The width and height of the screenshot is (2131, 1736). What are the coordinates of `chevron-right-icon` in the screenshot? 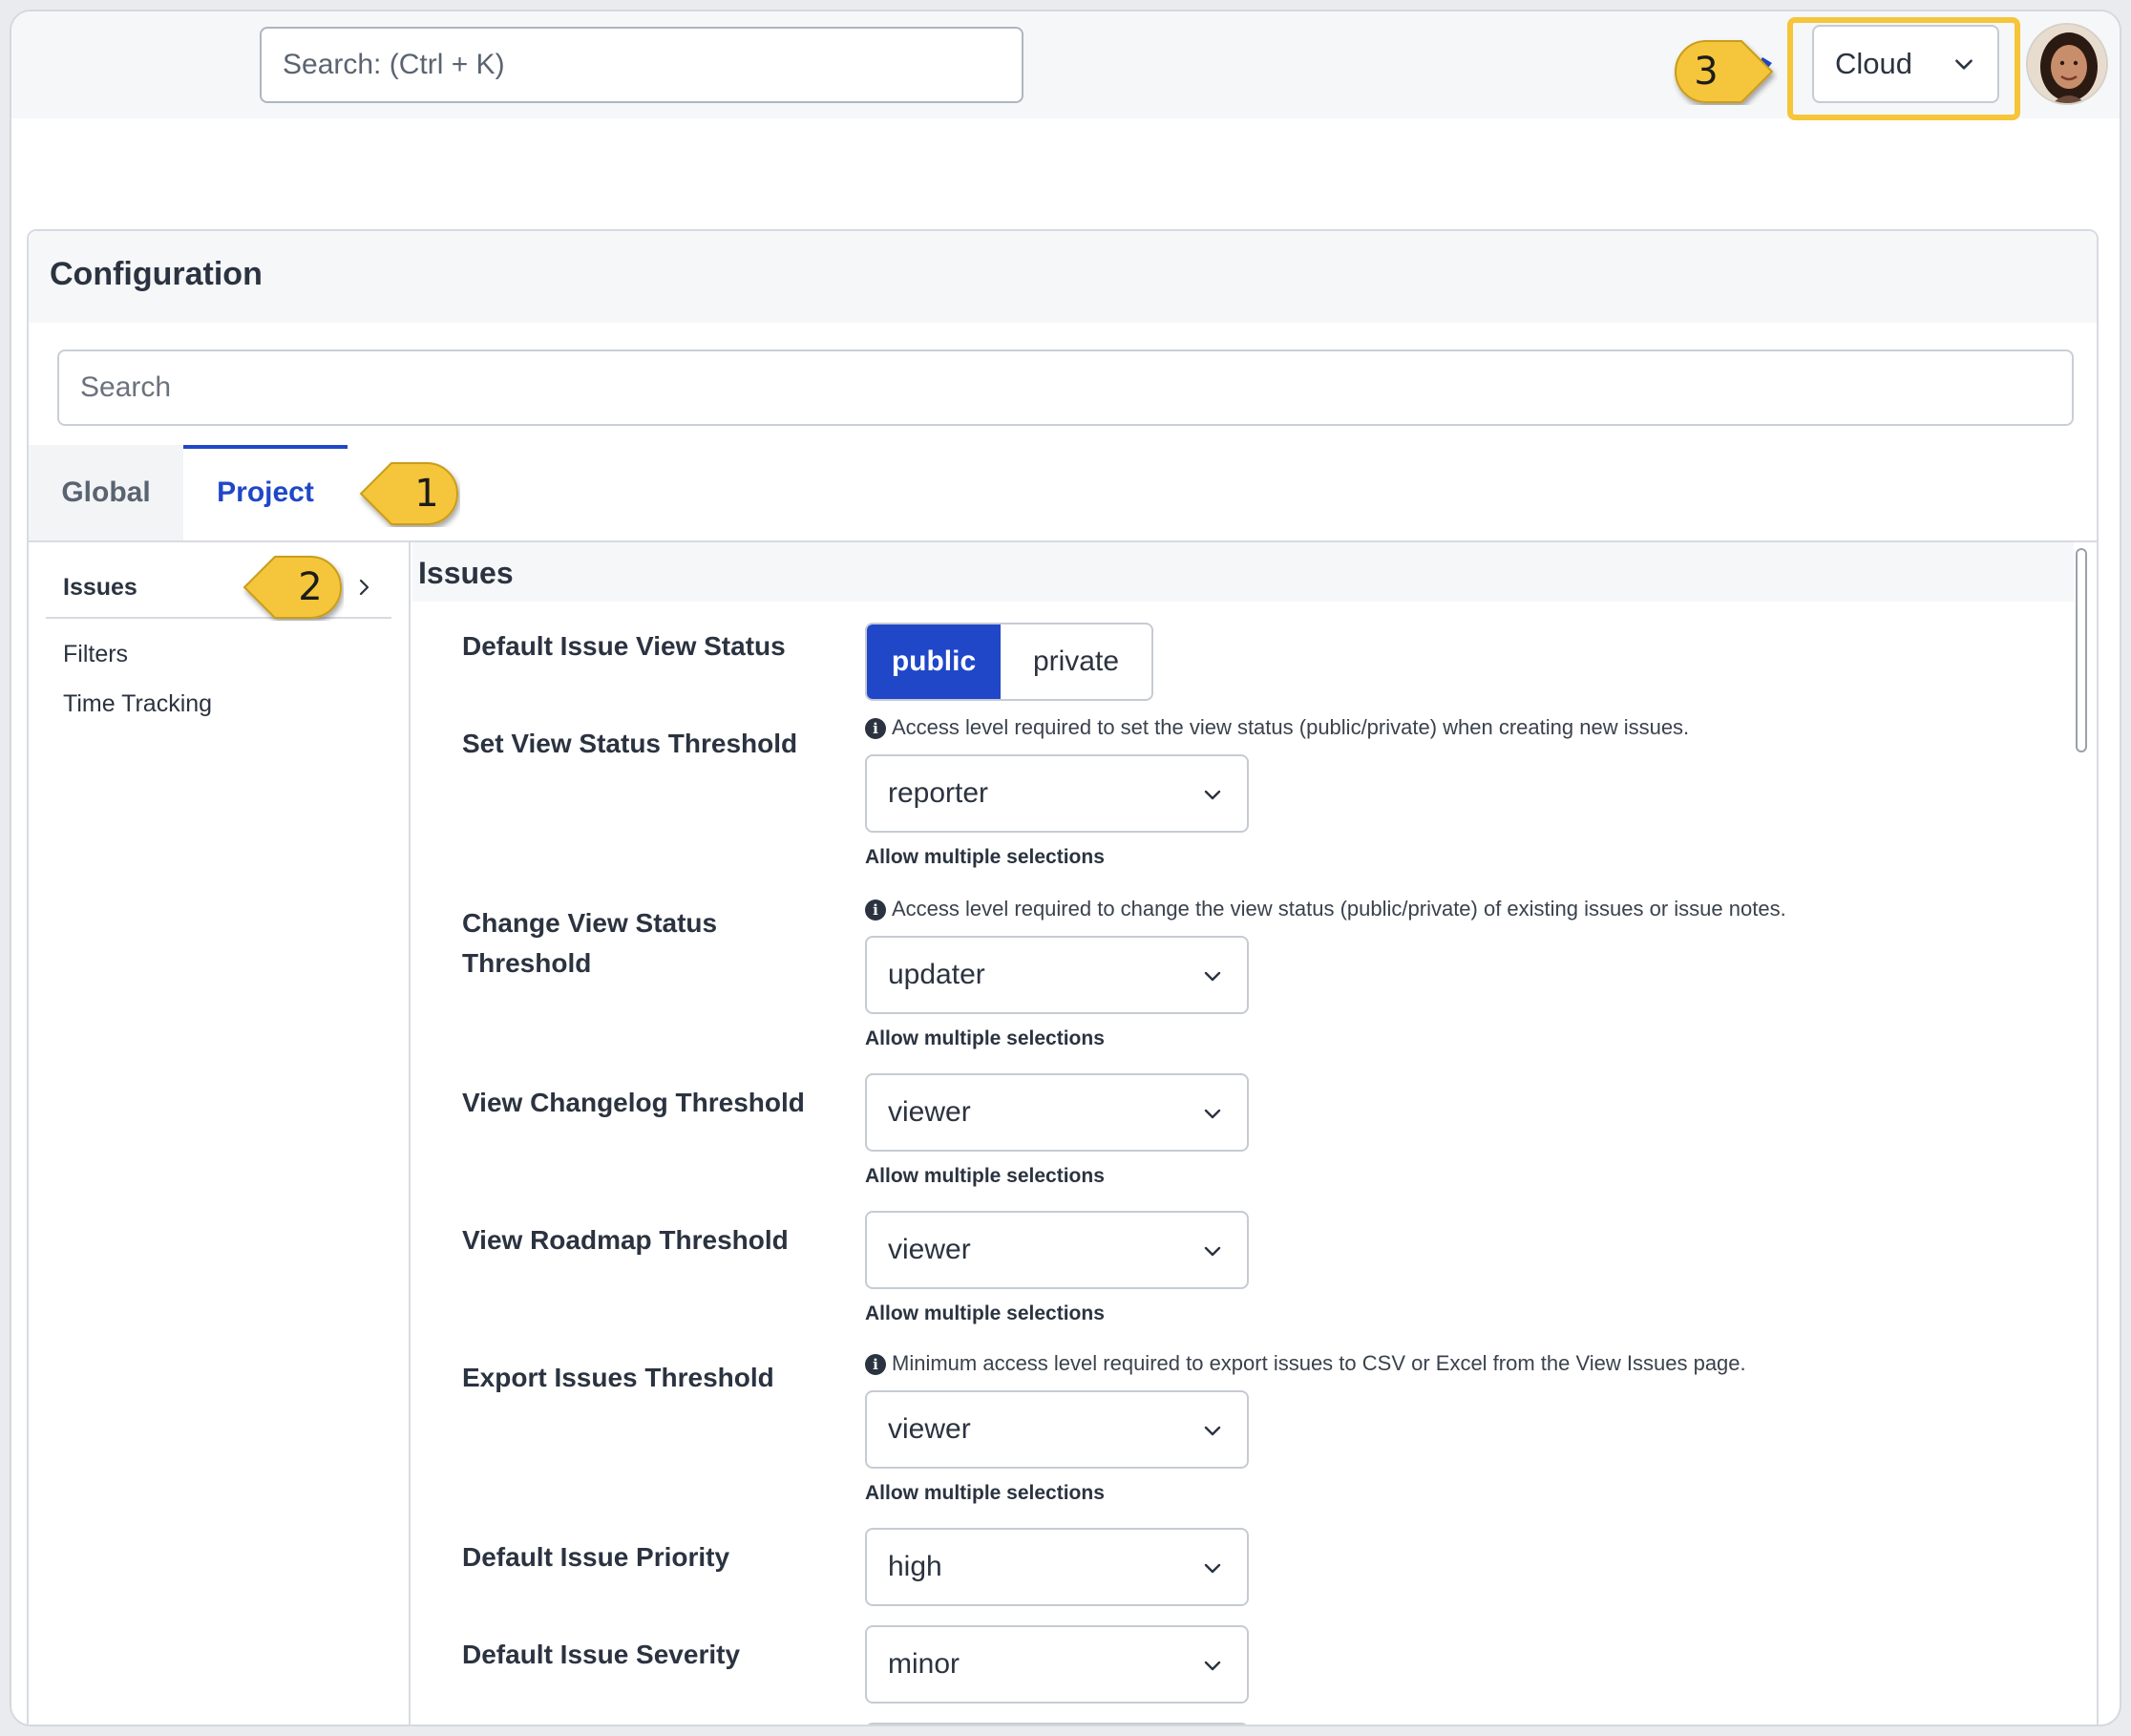 It's located at (364, 587).